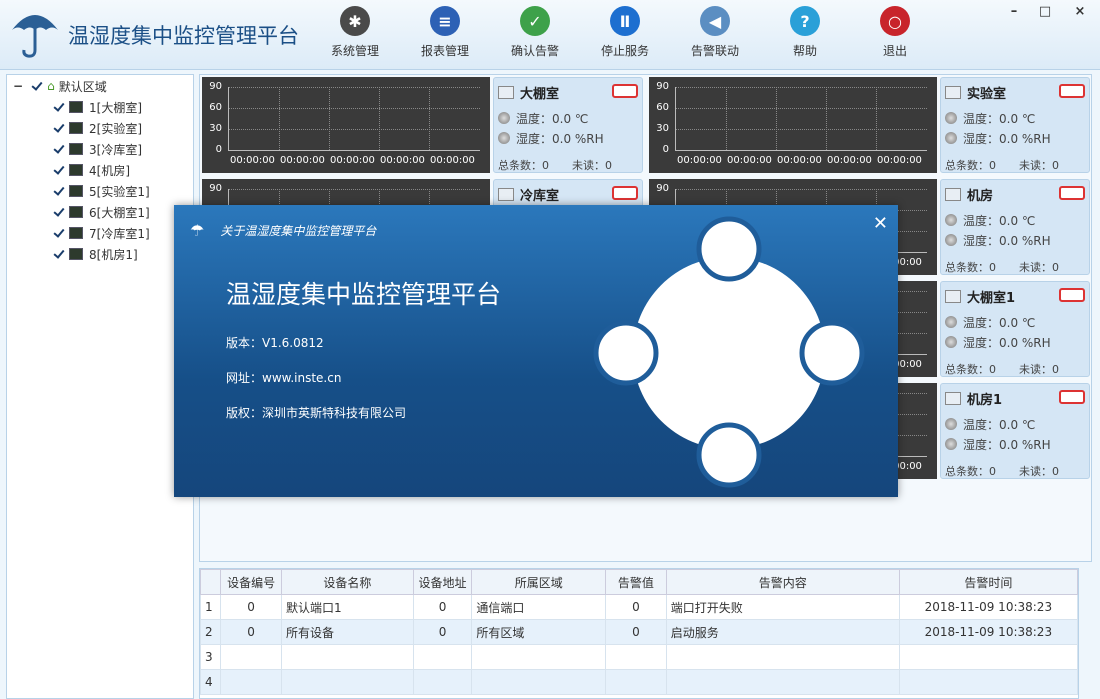 This screenshot has height=699, width=1100. Describe the element at coordinates (639, 607) in the screenshot. I see `table-row: 1 0 默认端口1 0 通信端口 0 端口打开失败 2018-11-09 10:38:23` at that location.